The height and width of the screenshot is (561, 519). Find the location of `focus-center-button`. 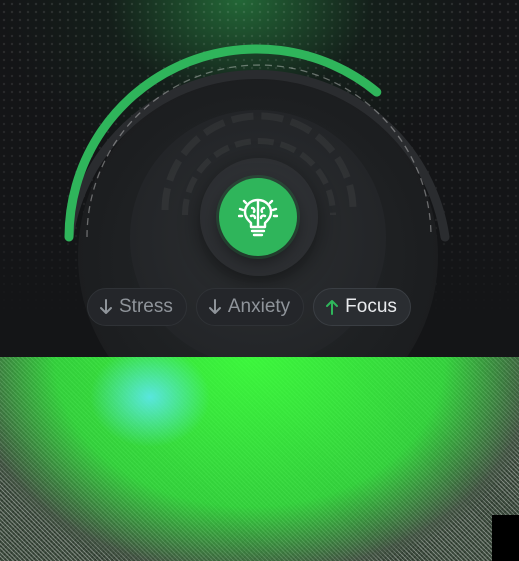

focus-center-button is located at coordinates (258, 217).